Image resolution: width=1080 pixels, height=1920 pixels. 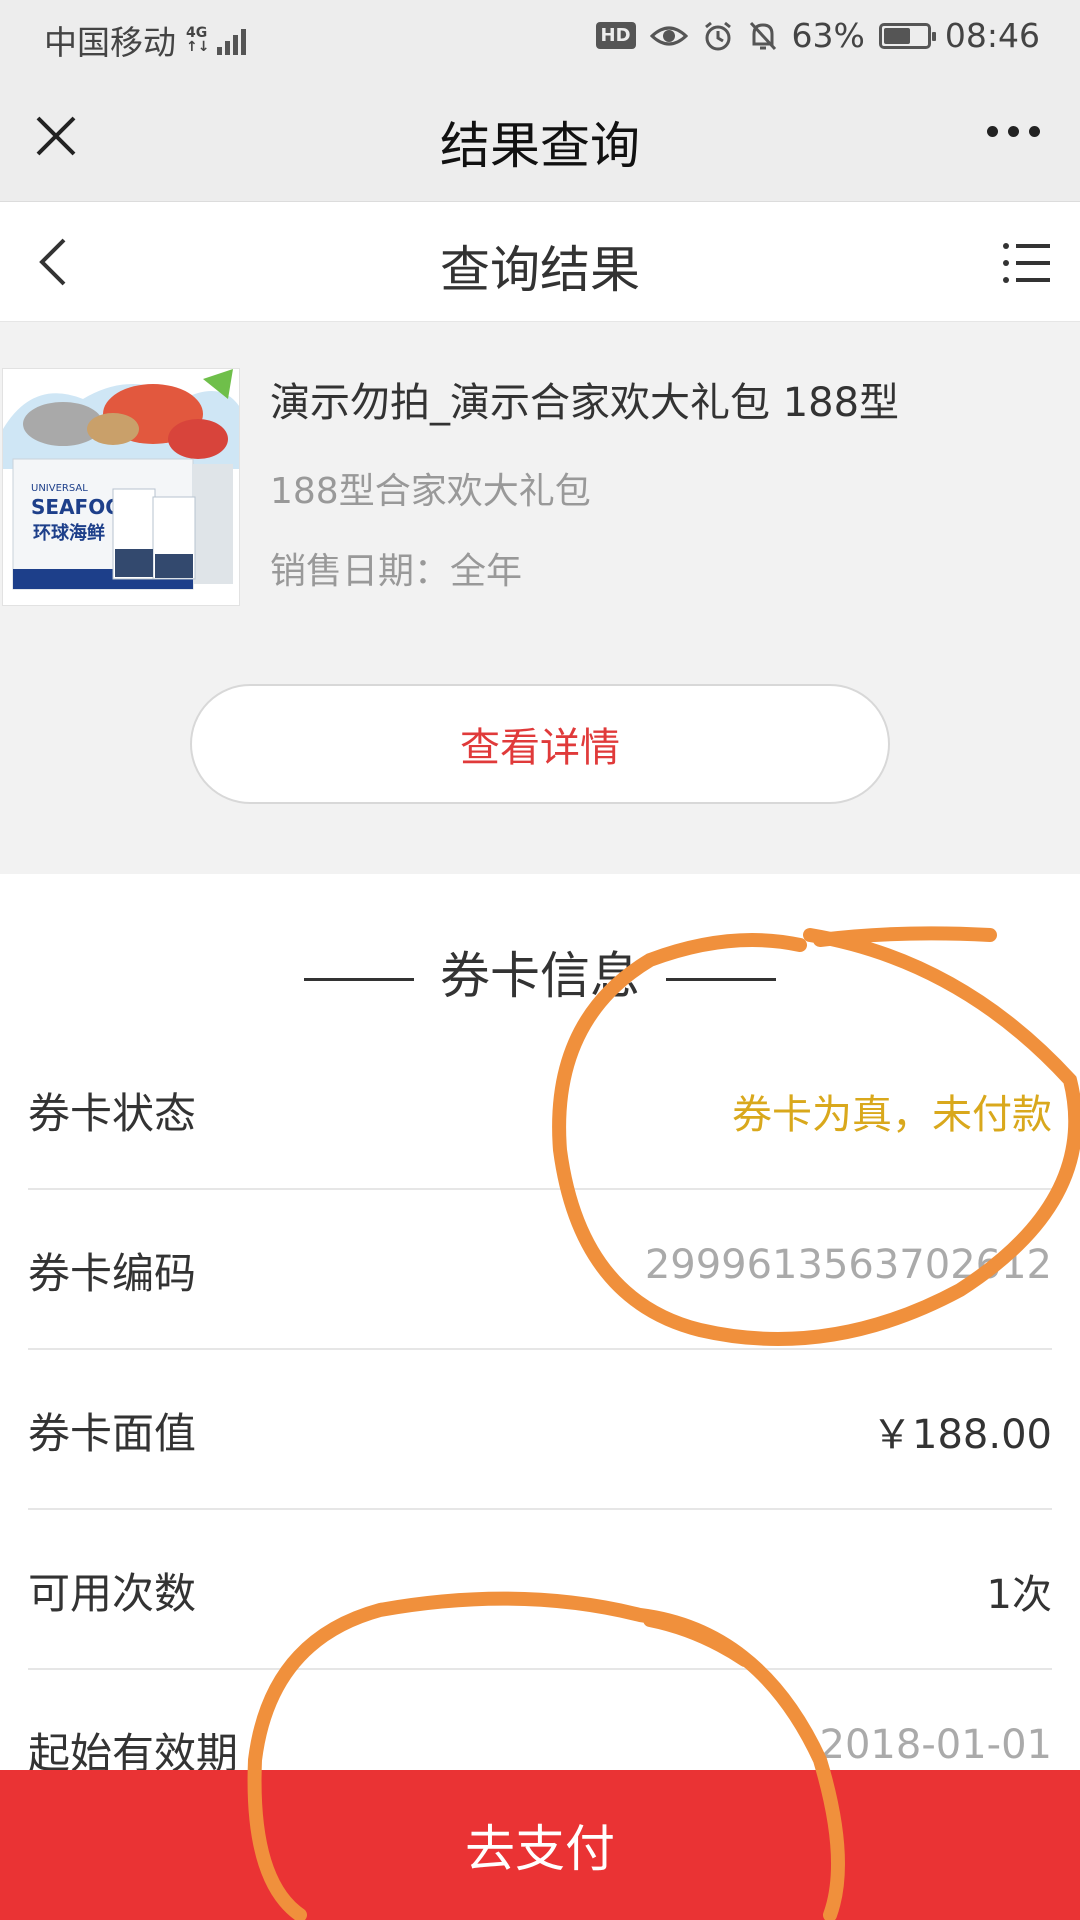 What do you see at coordinates (232, 40) in the screenshot?
I see `signal-icon` at bounding box center [232, 40].